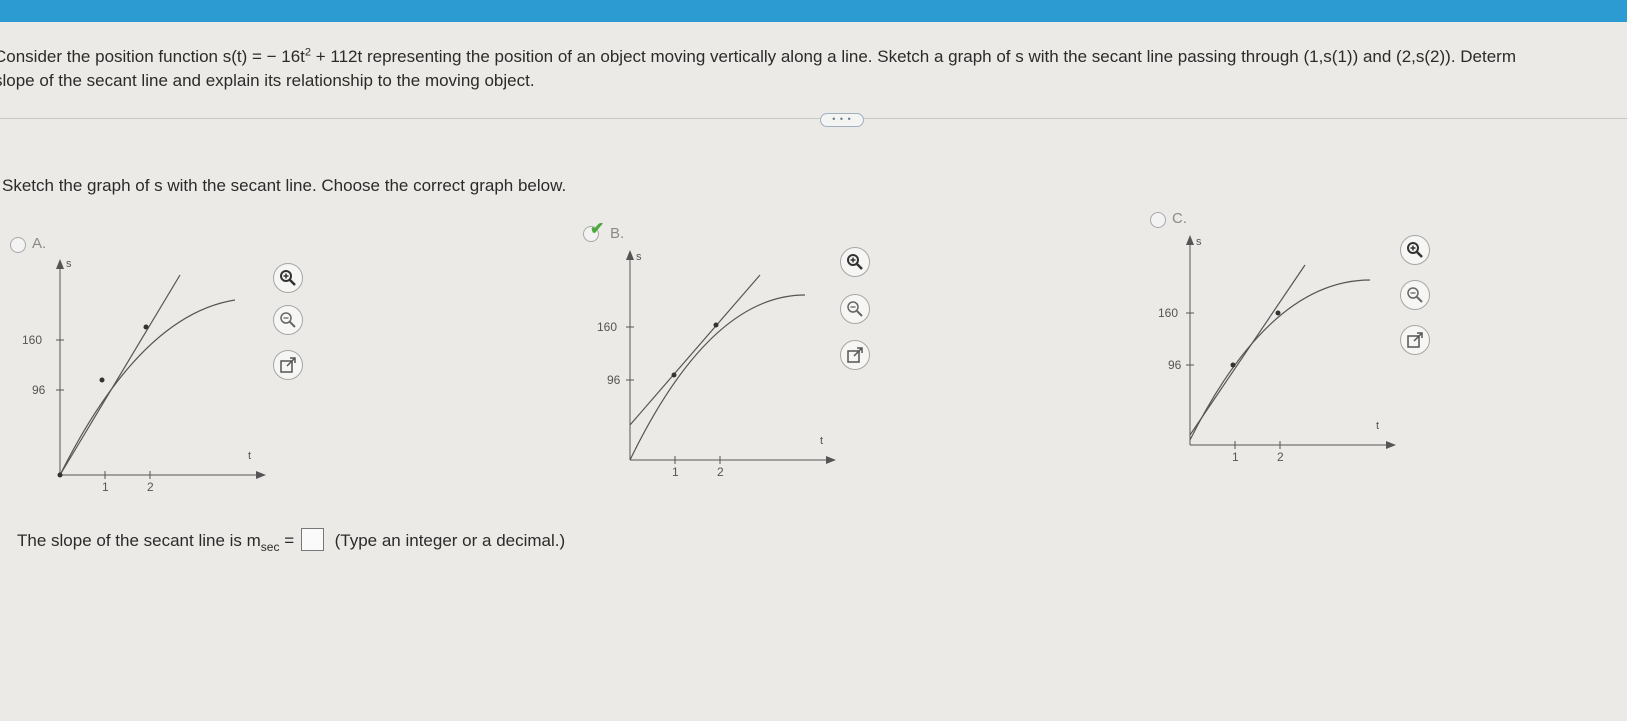  I want to click on answer-equals: =, so click(287, 540).